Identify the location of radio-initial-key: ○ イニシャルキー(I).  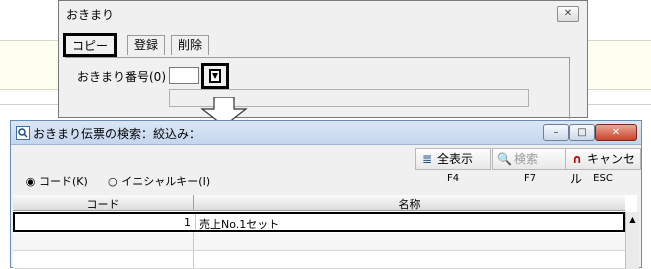
(158, 181).